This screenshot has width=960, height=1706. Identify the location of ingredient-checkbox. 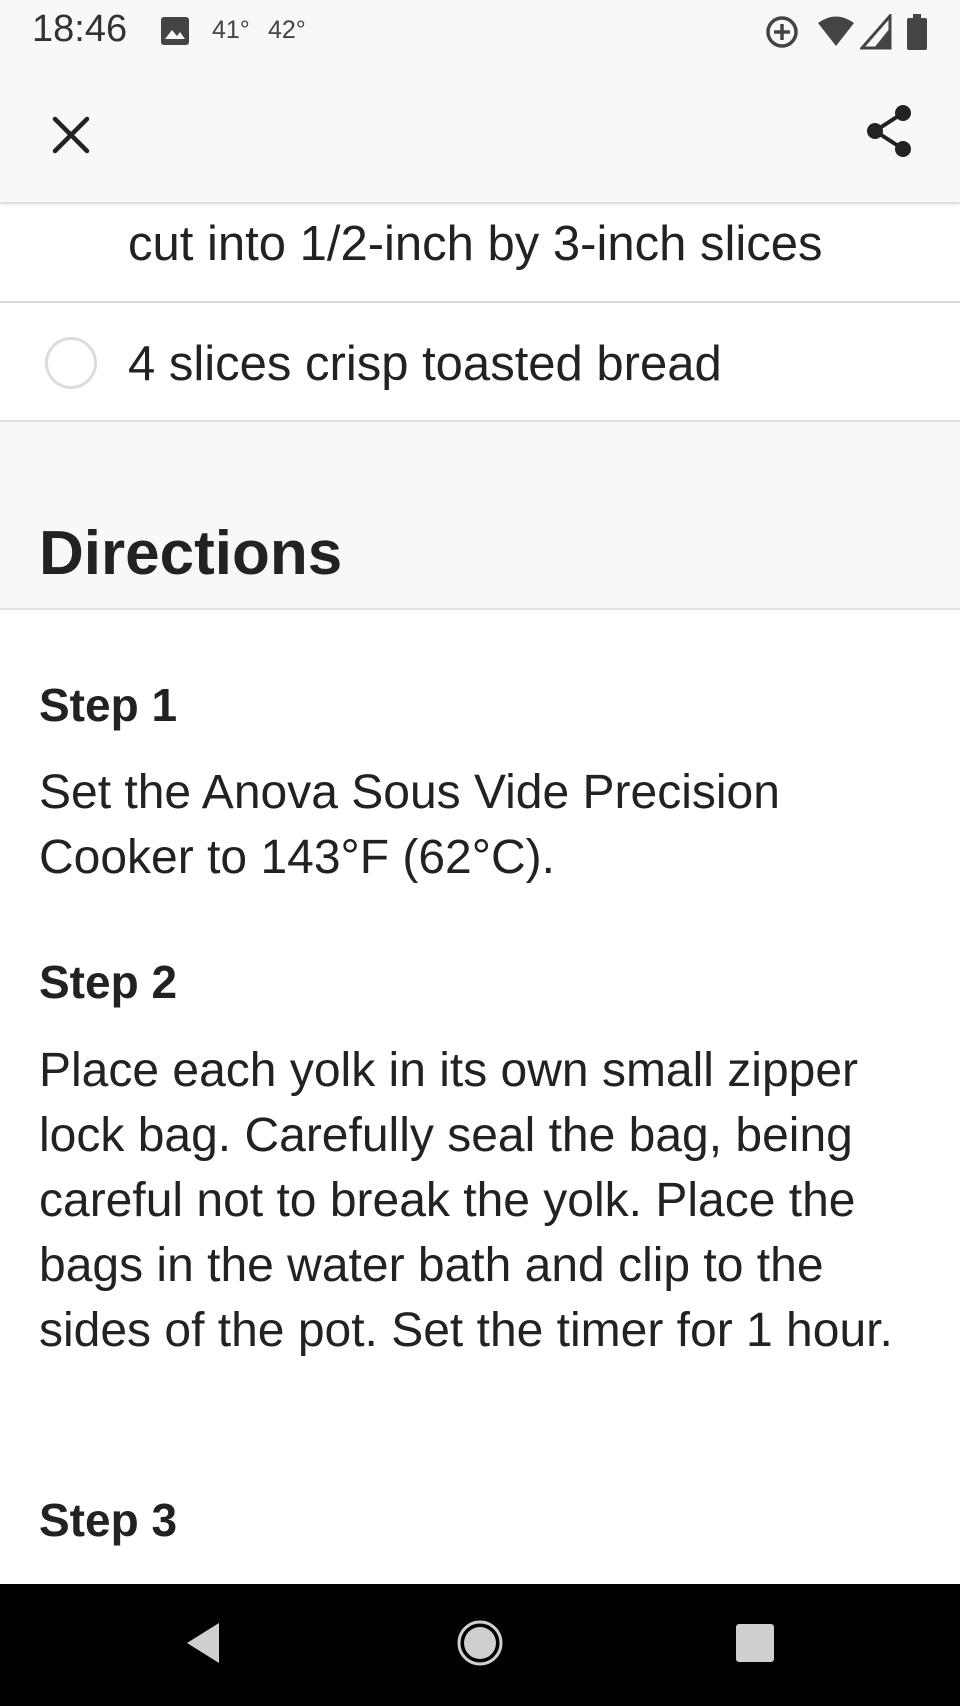
(71, 363).